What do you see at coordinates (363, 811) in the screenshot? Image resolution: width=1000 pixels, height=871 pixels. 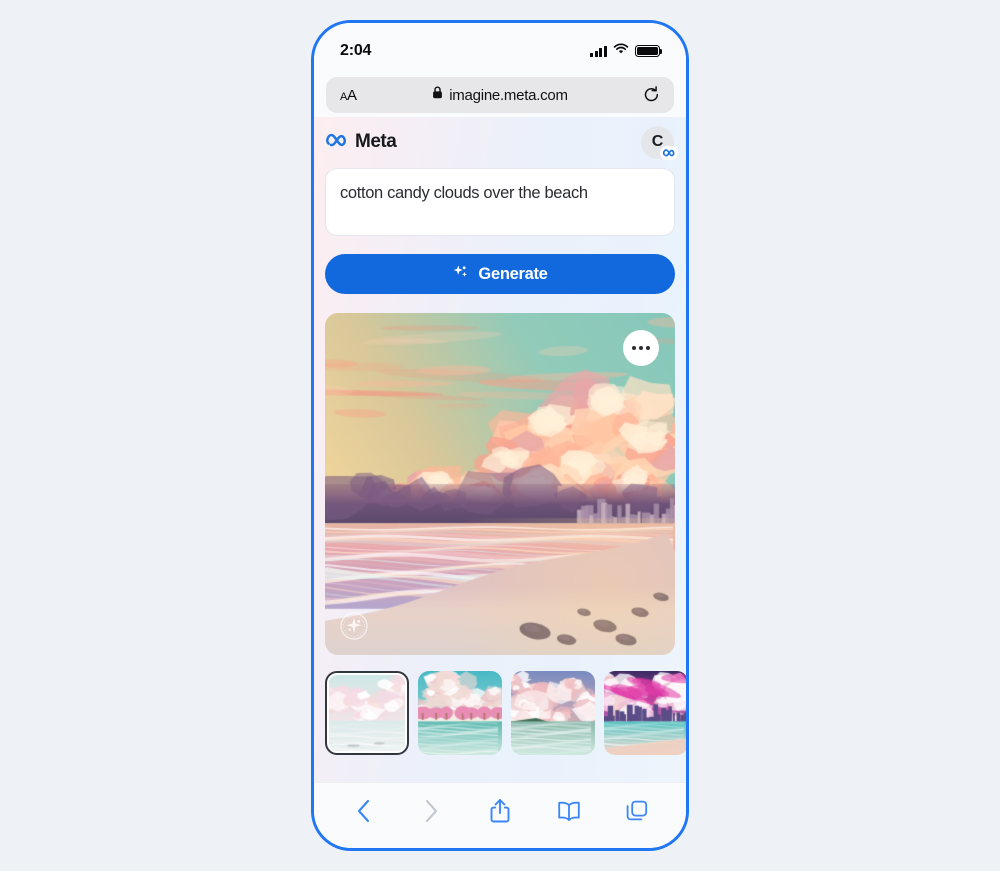 I see `back-button` at bounding box center [363, 811].